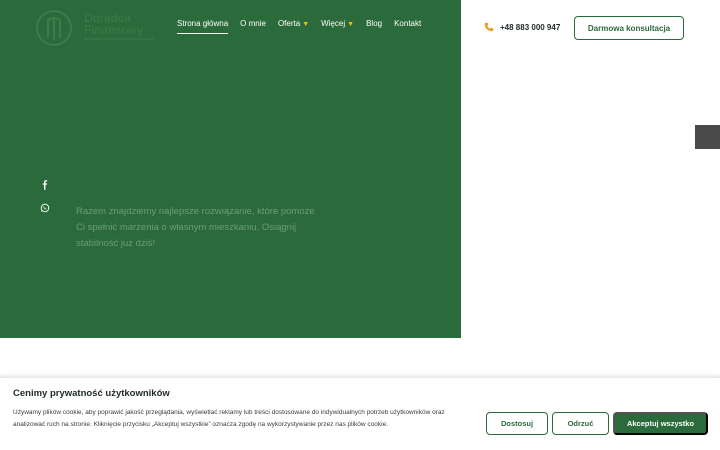 The image size is (720, 450). Describe the element at coordinates (54, 28) in the screenshot. I see `logo-mark-icon` at that location.